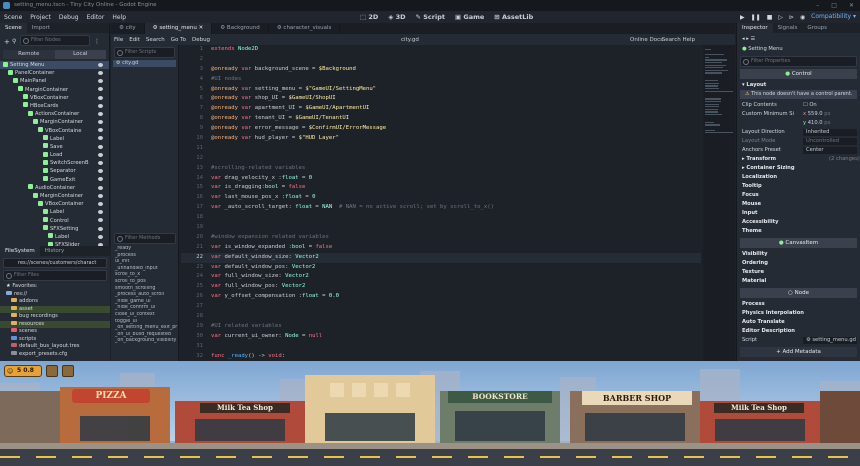 Image resolution: width=860 pixels, height=466 pixels. I want to click on code-line: 24 var full_window_size: Vector2, so click(441, 277).